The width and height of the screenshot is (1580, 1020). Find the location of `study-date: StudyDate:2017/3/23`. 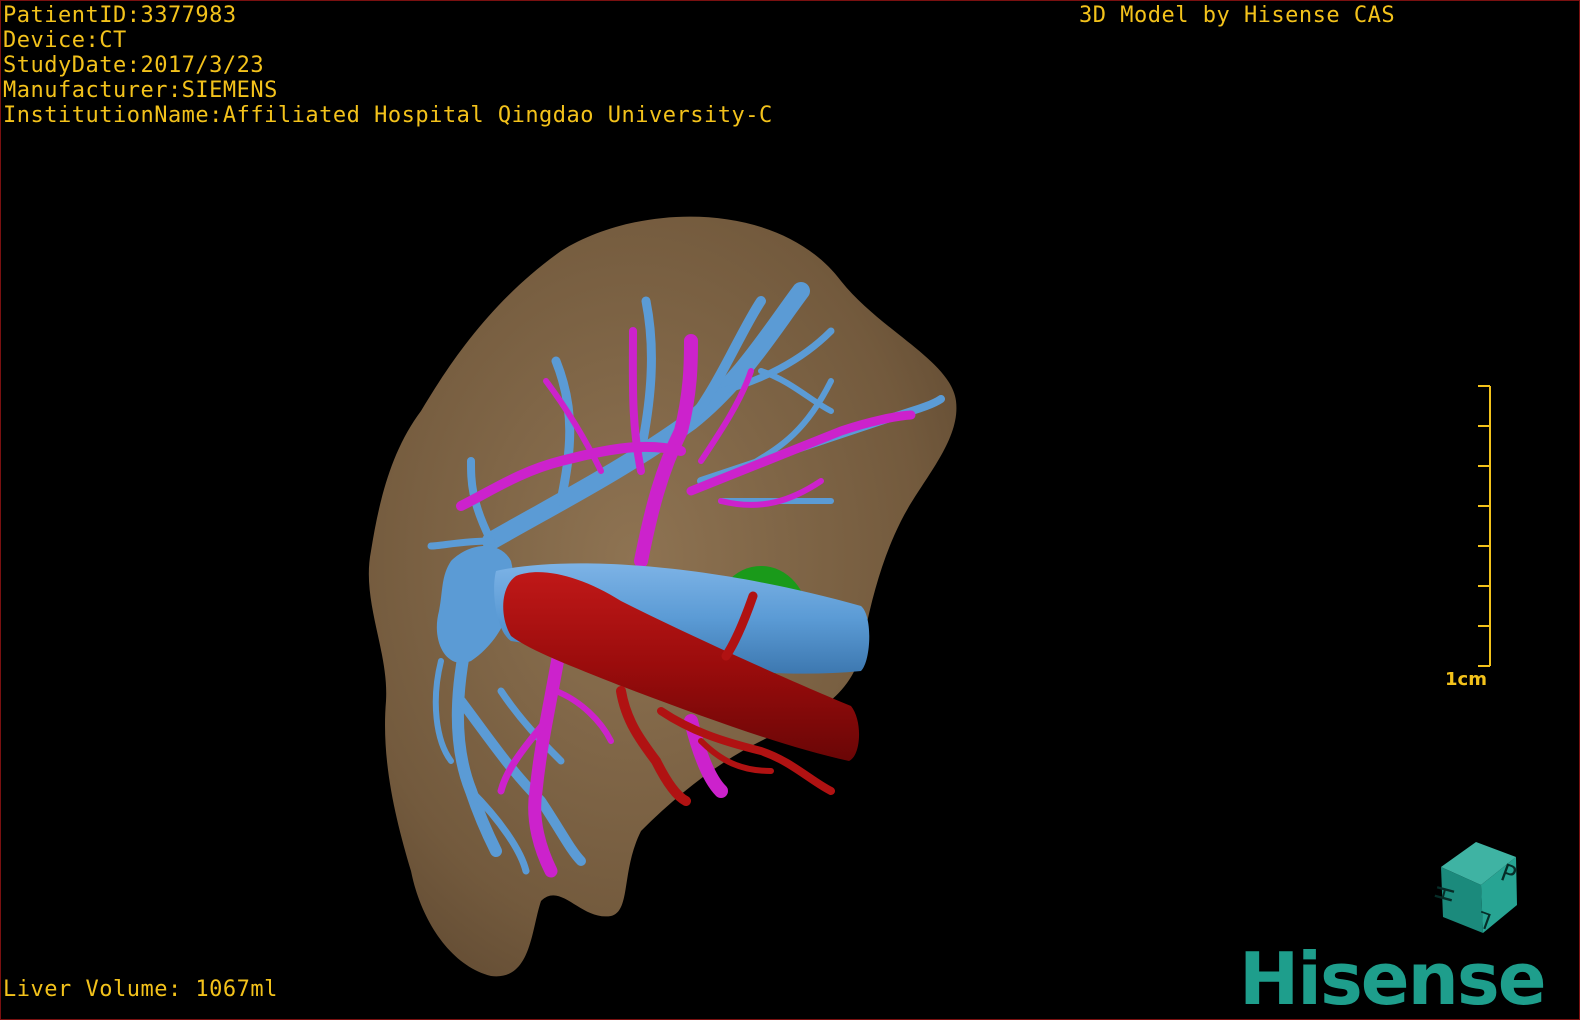

study-date: StudyDate:2017/3/23 is located at coordinates (134, 65).